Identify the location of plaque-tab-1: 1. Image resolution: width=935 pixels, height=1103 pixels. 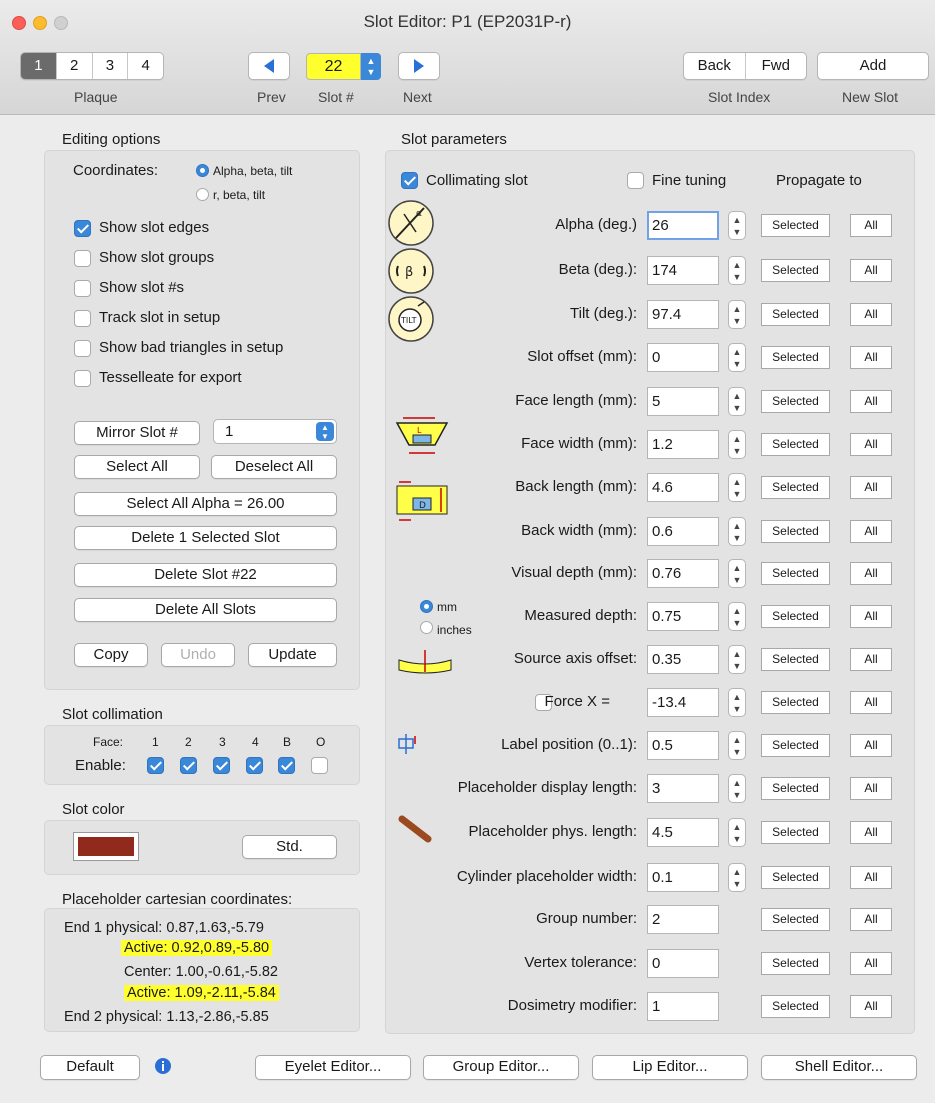
(39, 66).